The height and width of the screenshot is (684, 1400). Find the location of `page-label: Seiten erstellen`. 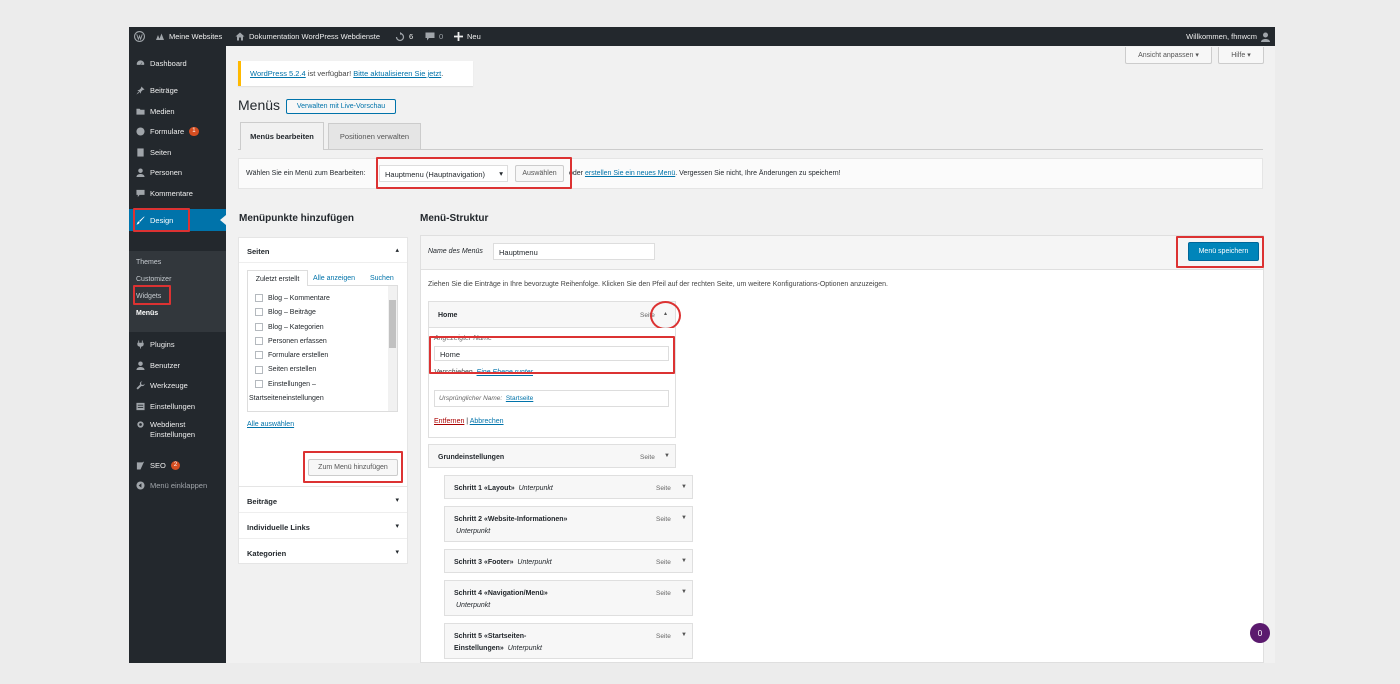

page-label: Seiten erstellen is located at coordinates (292, 370).